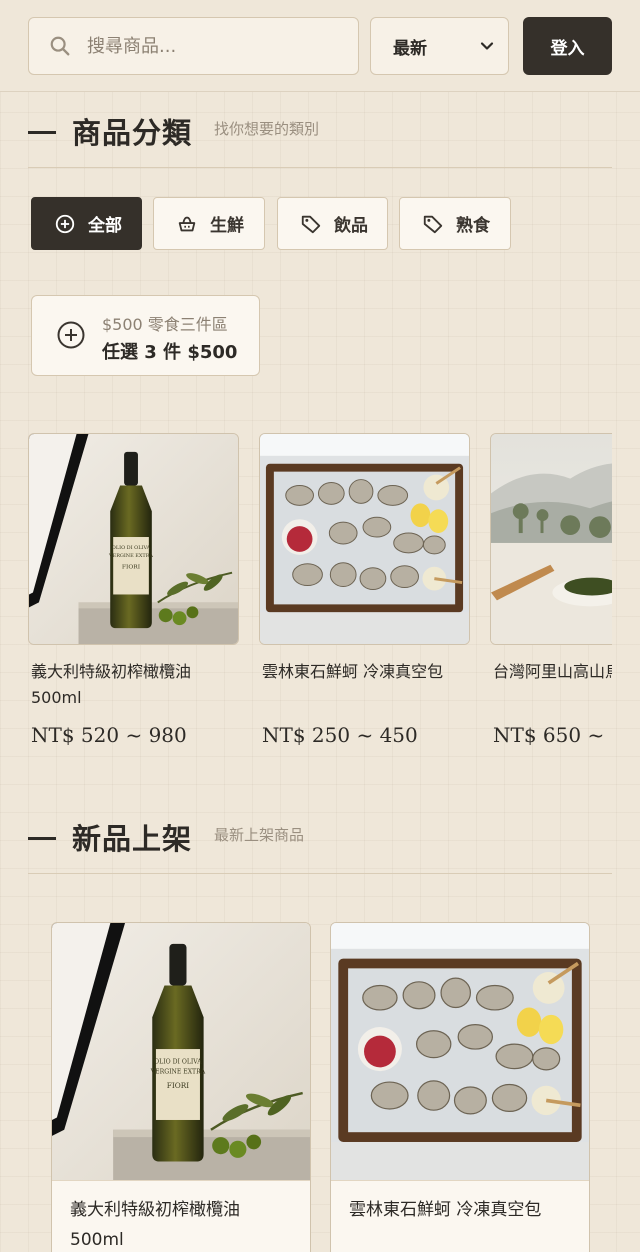 The image size is (640, 1252). I want to click on new-arrivals-section-header: 新品上架 最新上架商品, so click(320, 844).